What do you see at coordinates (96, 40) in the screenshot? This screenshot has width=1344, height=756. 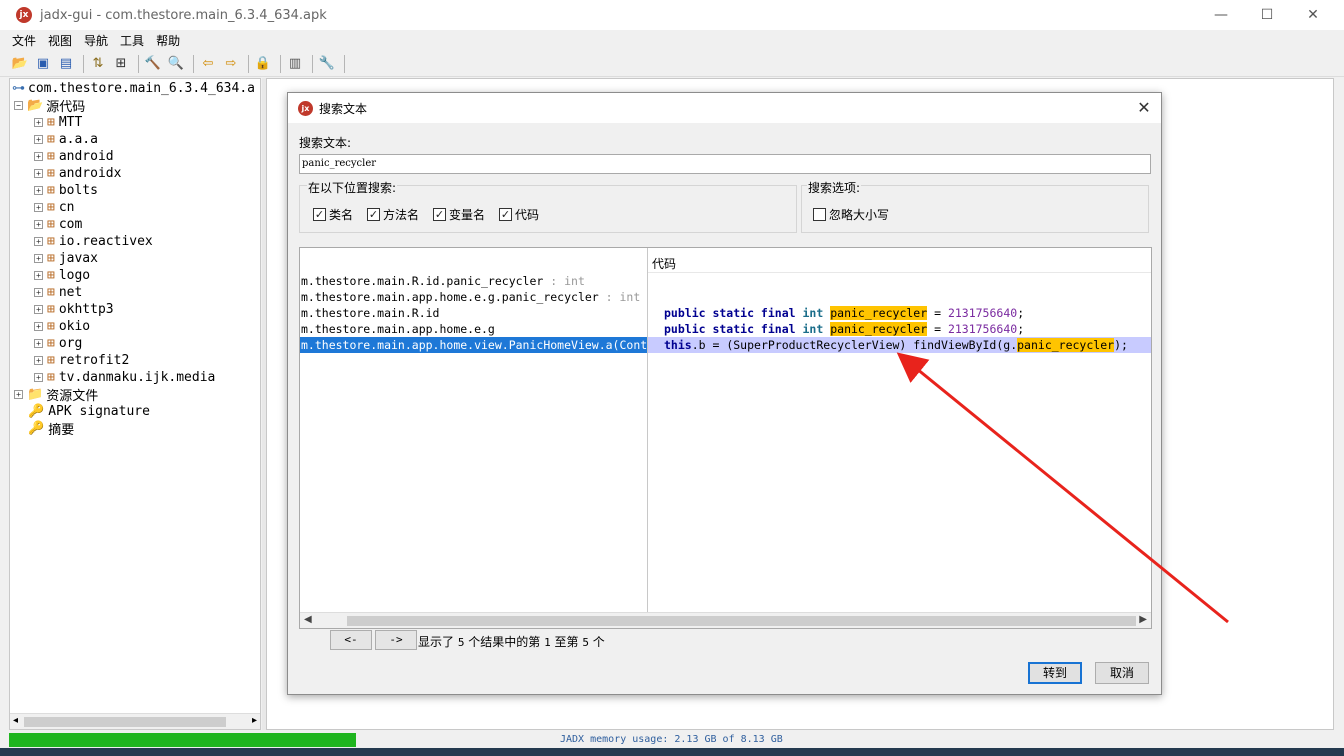 I see `menu-navigation: 导航` at bounding box center [96, 40].